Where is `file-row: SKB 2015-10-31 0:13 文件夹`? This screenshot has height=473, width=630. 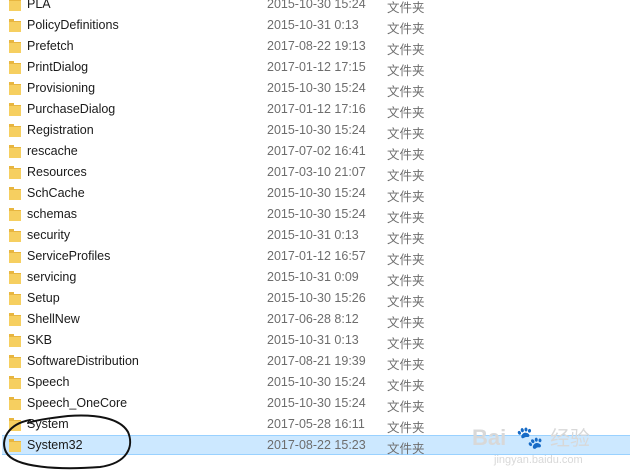
file-row: SKB 2015-10-31 0:13 文件夹 is located at coordinates (315, 340).